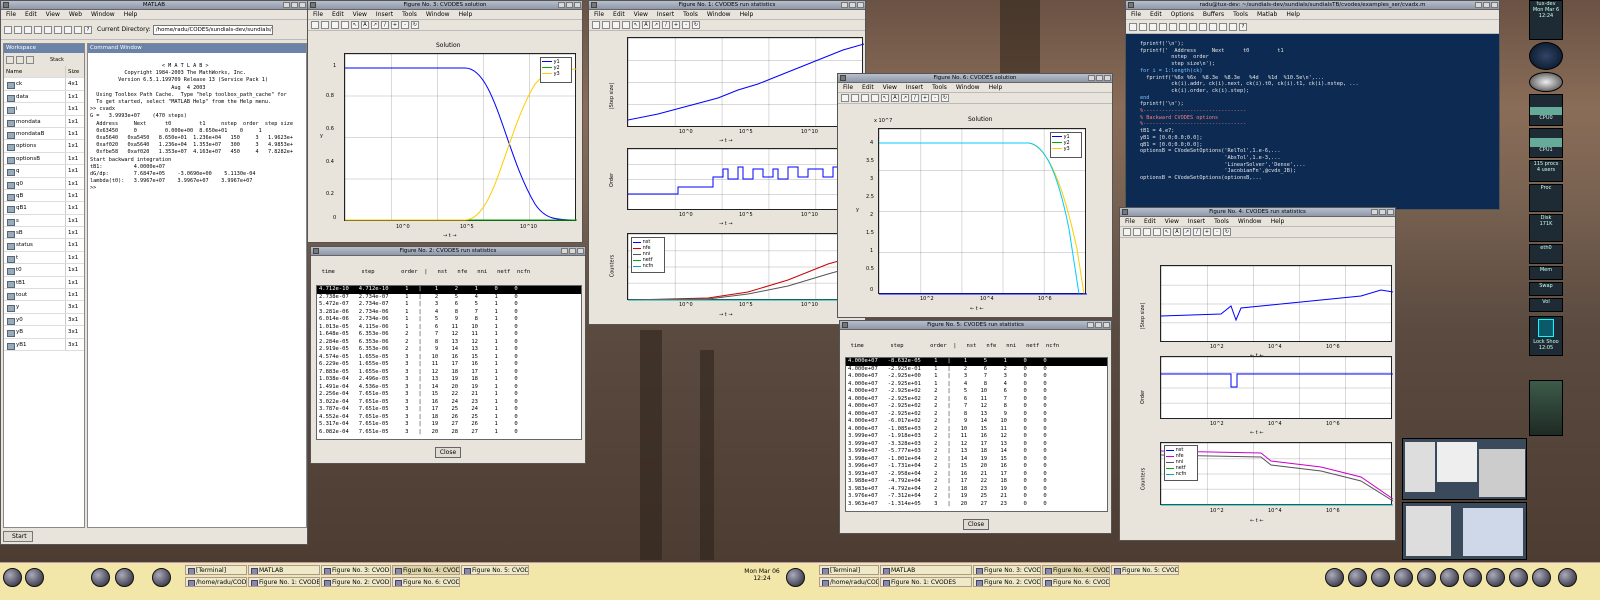 The width and height of the screenshot is (1600, 600). Describe the element at coordinates (124, 577) in the screenshot. I see `mail-launcher-icon` at that location.